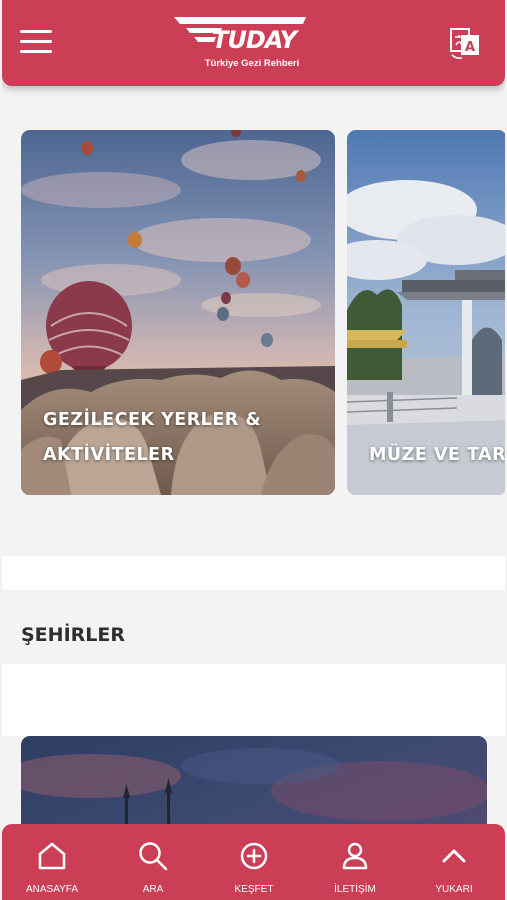 The width and height of the screenshot is (507, 900). I want to click on nav-item-discover: KEŞFET, so click(254, 862).